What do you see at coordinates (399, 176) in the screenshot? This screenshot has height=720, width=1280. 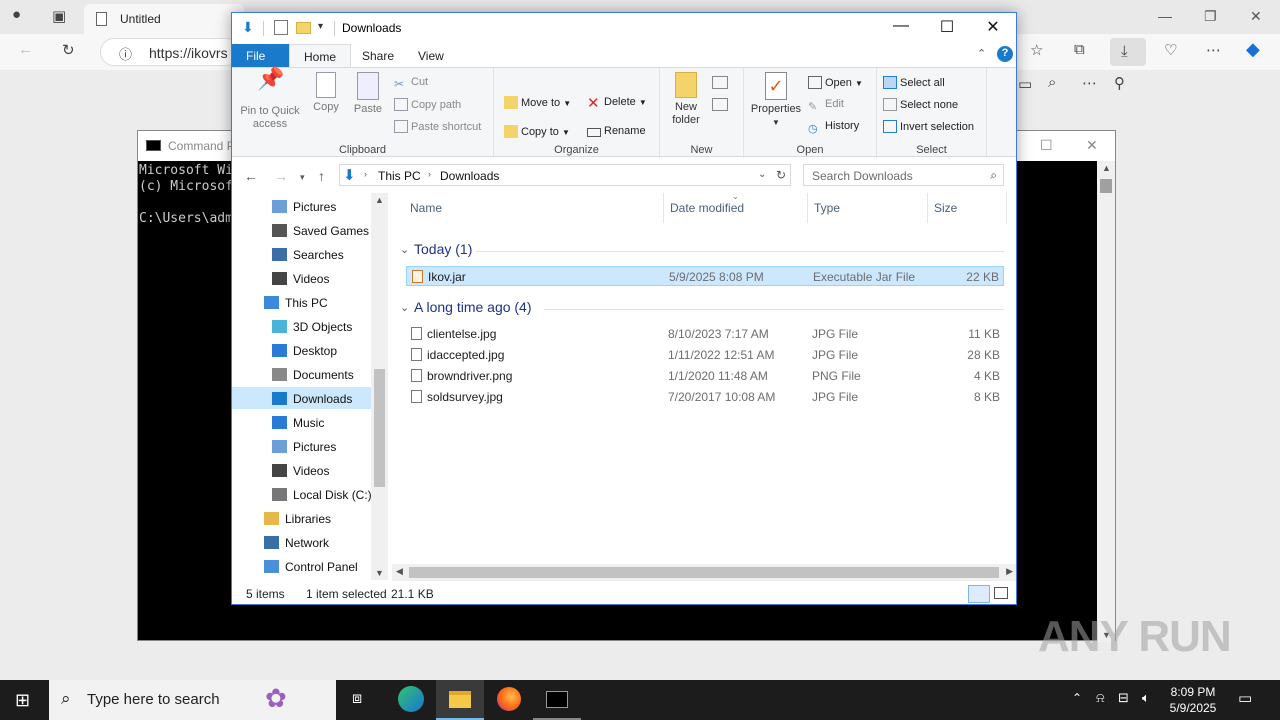 I see `breadcrumb-this-pc: This PC` at bounding box center [399, 176].